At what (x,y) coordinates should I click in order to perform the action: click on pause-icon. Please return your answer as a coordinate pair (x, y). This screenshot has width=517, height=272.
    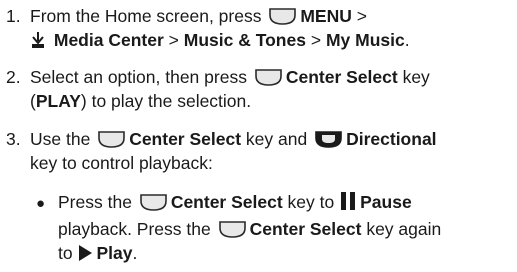
    Looking at the image, I should click on (348, 204).